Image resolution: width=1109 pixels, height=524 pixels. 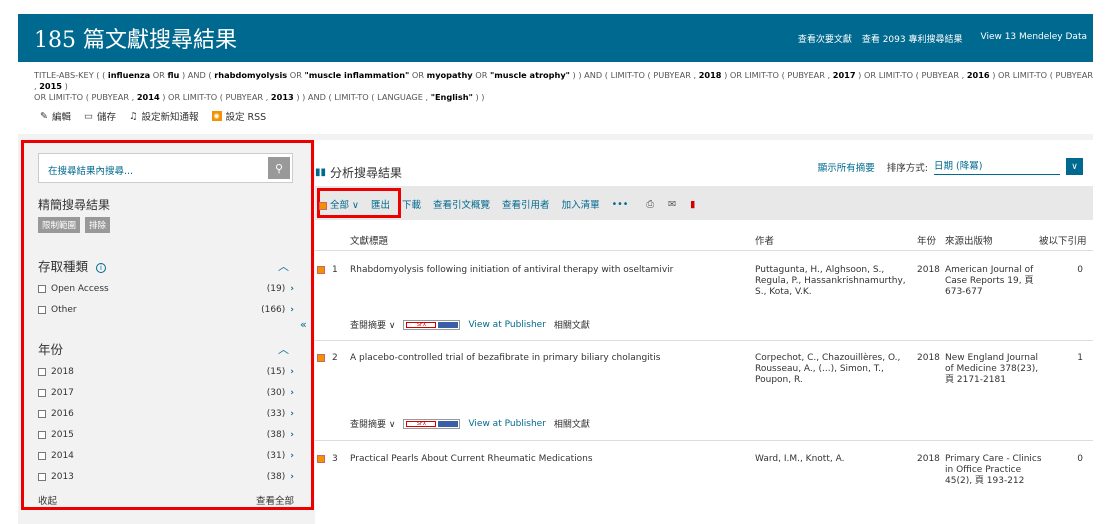 What do you see at coordinates (411, 204) in the screenshot?
I see `download-button: 下載` at bounding box center [411, 204].